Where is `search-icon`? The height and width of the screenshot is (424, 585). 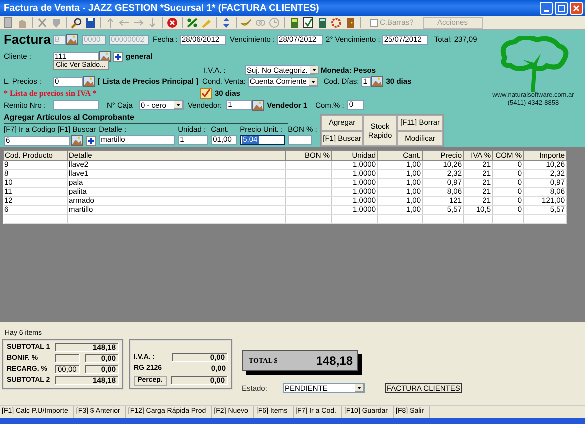 search-icon is located at coordinates (76, 22).